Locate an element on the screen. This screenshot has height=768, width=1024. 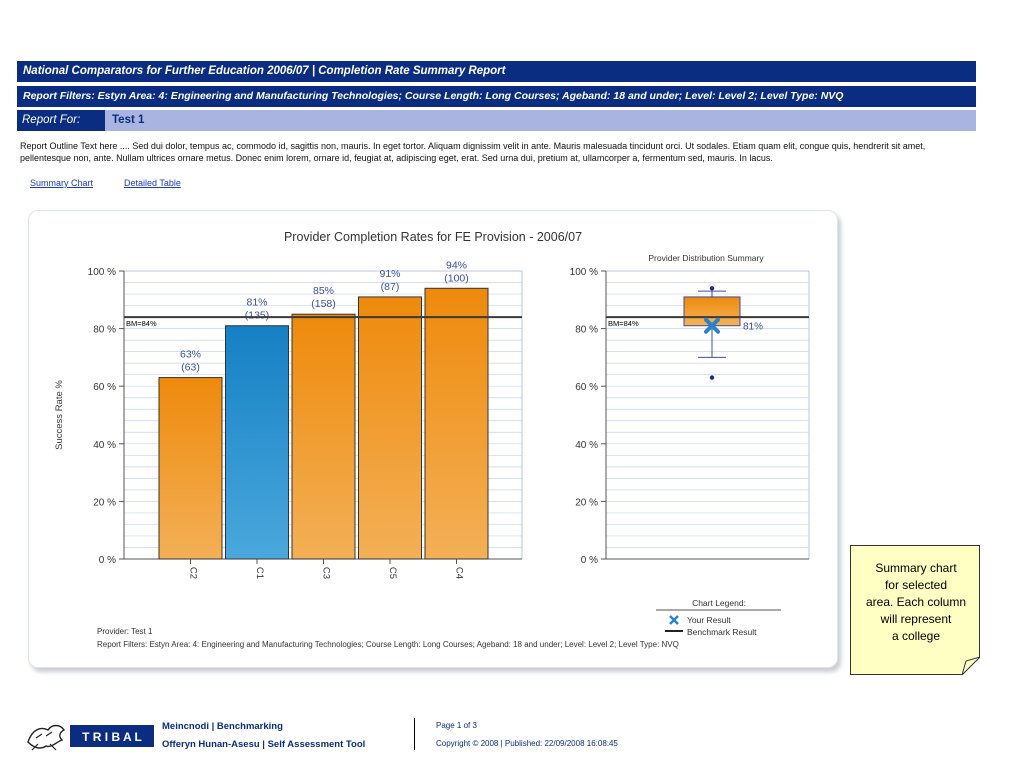
bar-count-label: (87) is located at coordinates (390, 287).